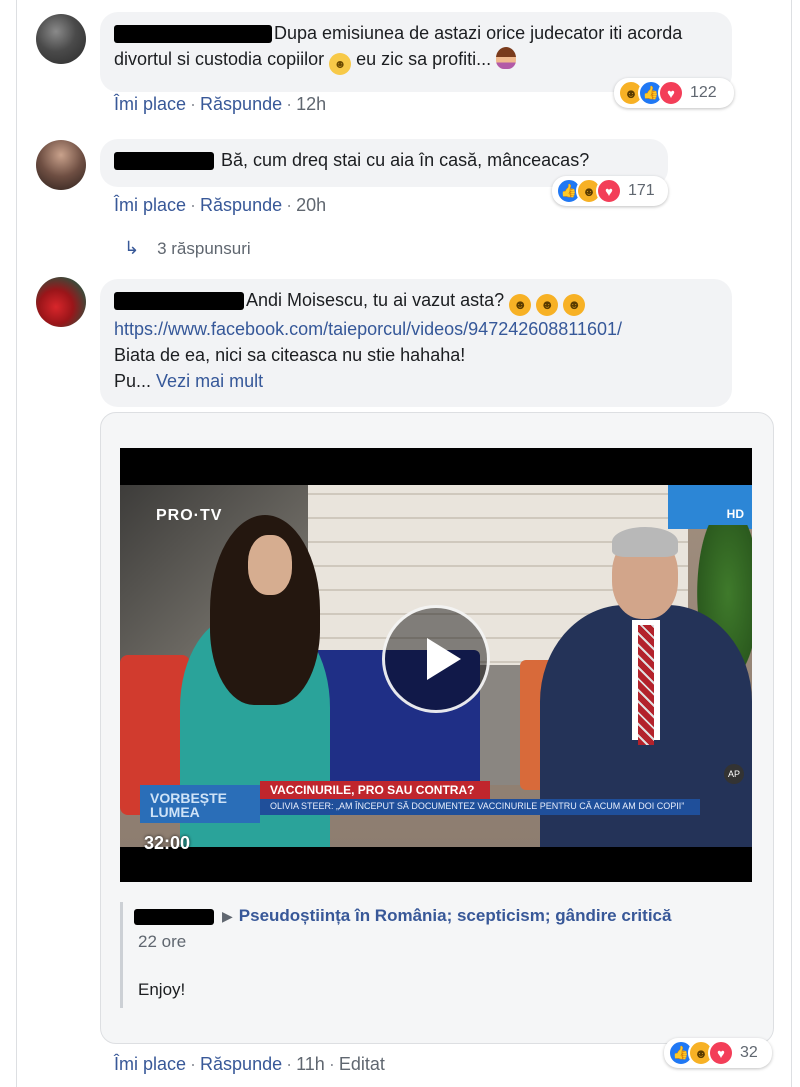  What do you see at coordinates (209, 381) in the screenshot?
I see `see-more-link: Vezi mai mult` at bounding box center [209, 381].